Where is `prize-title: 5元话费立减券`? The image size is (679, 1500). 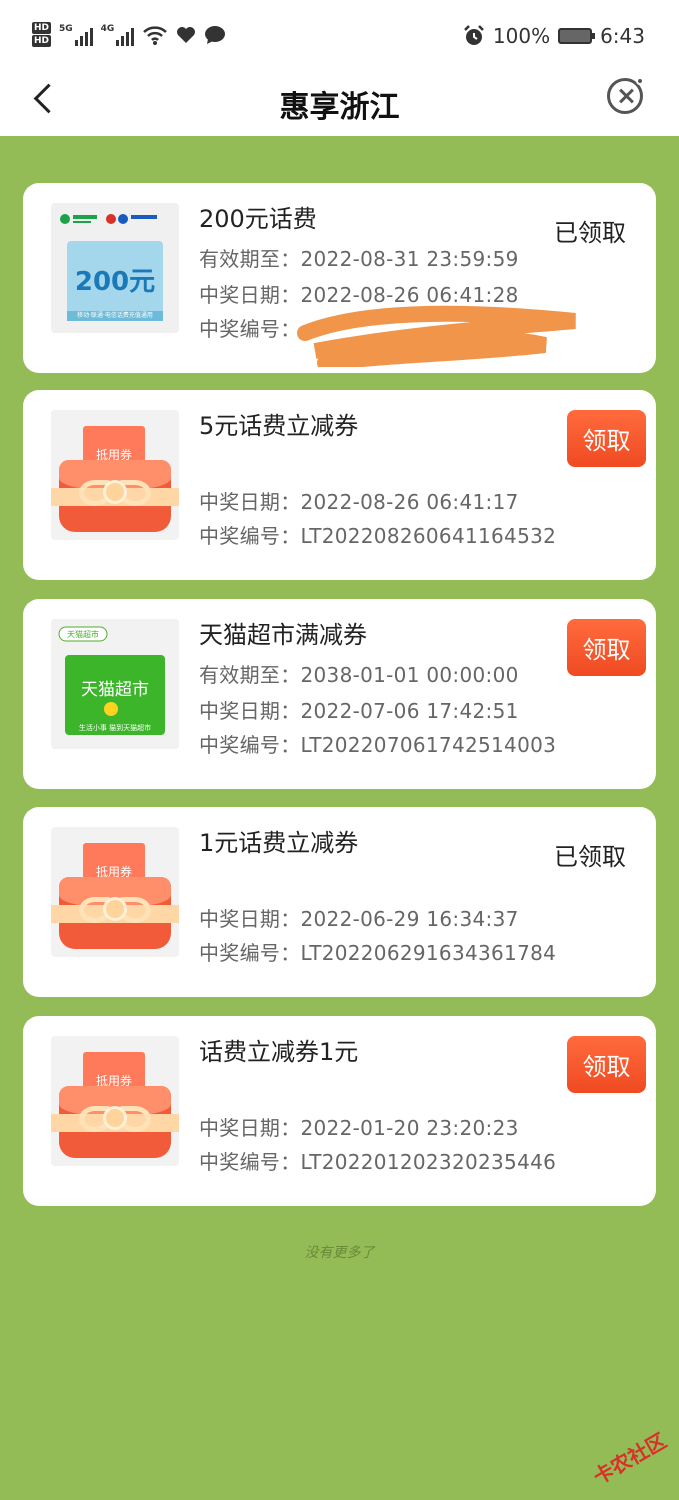
prize-title: 5元话费立减券 is located at coordinates (279, 426).